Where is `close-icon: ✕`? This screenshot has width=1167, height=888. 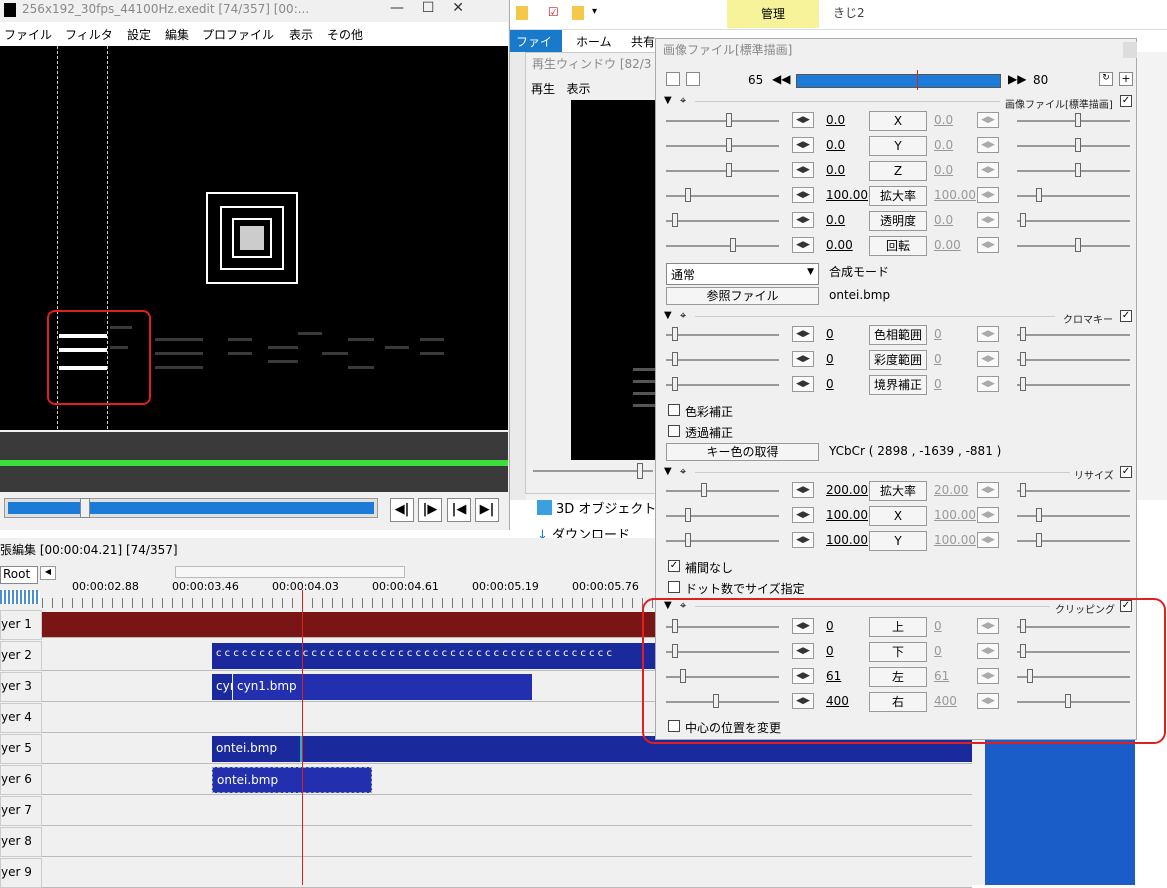
close-icon: ✕ is located at coordinates (458, 8).